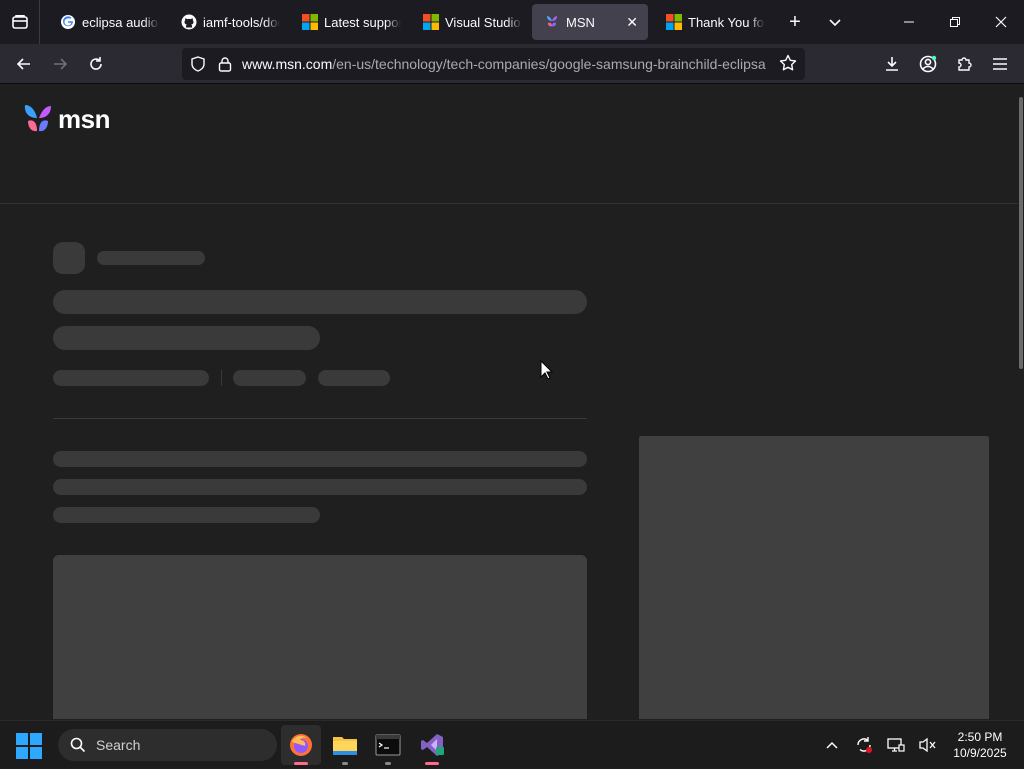  I want to click on tab-visual-studio: Visual Studio C, so click(471, 22).